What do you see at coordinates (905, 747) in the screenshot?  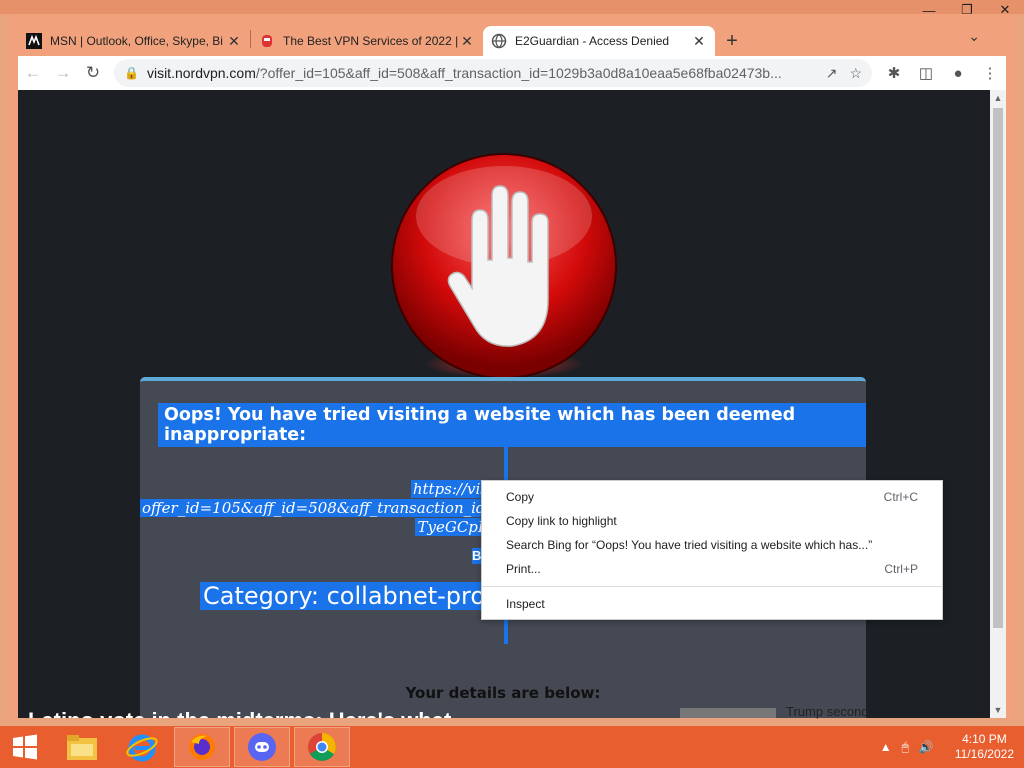 I see `network-icon: 🖱` at bounding box center [905, 747].